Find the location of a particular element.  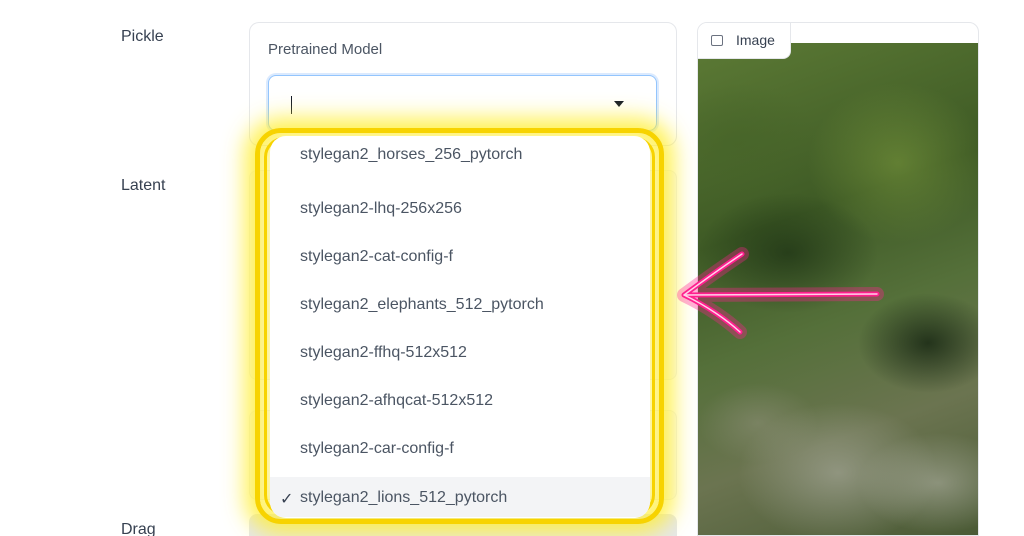

latent-label: Latent is located at coordinates (143, 185).